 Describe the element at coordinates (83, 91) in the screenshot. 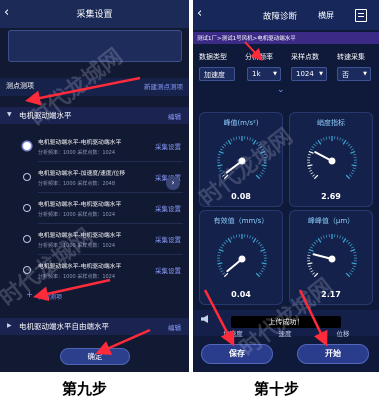

I see `arrow-to-measure-points` at that location.